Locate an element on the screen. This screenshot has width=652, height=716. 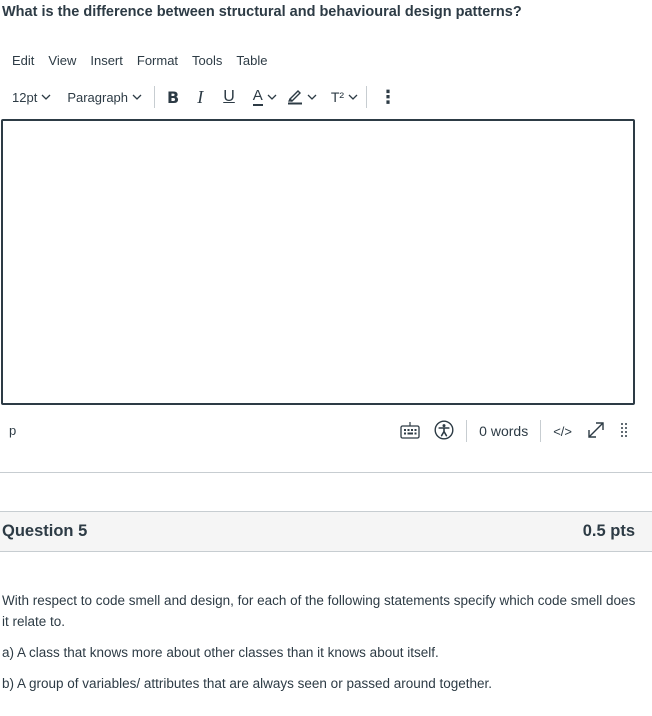
editor-statusbar: p 0 words </> is located at coordinates (320, 431).